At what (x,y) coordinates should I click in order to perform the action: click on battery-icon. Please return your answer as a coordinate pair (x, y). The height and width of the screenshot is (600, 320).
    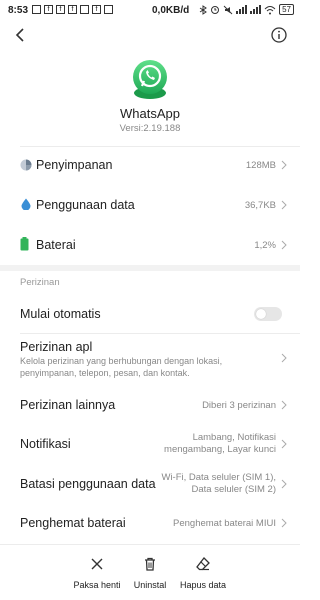
    Looking at the image, I should click on (24, 244).